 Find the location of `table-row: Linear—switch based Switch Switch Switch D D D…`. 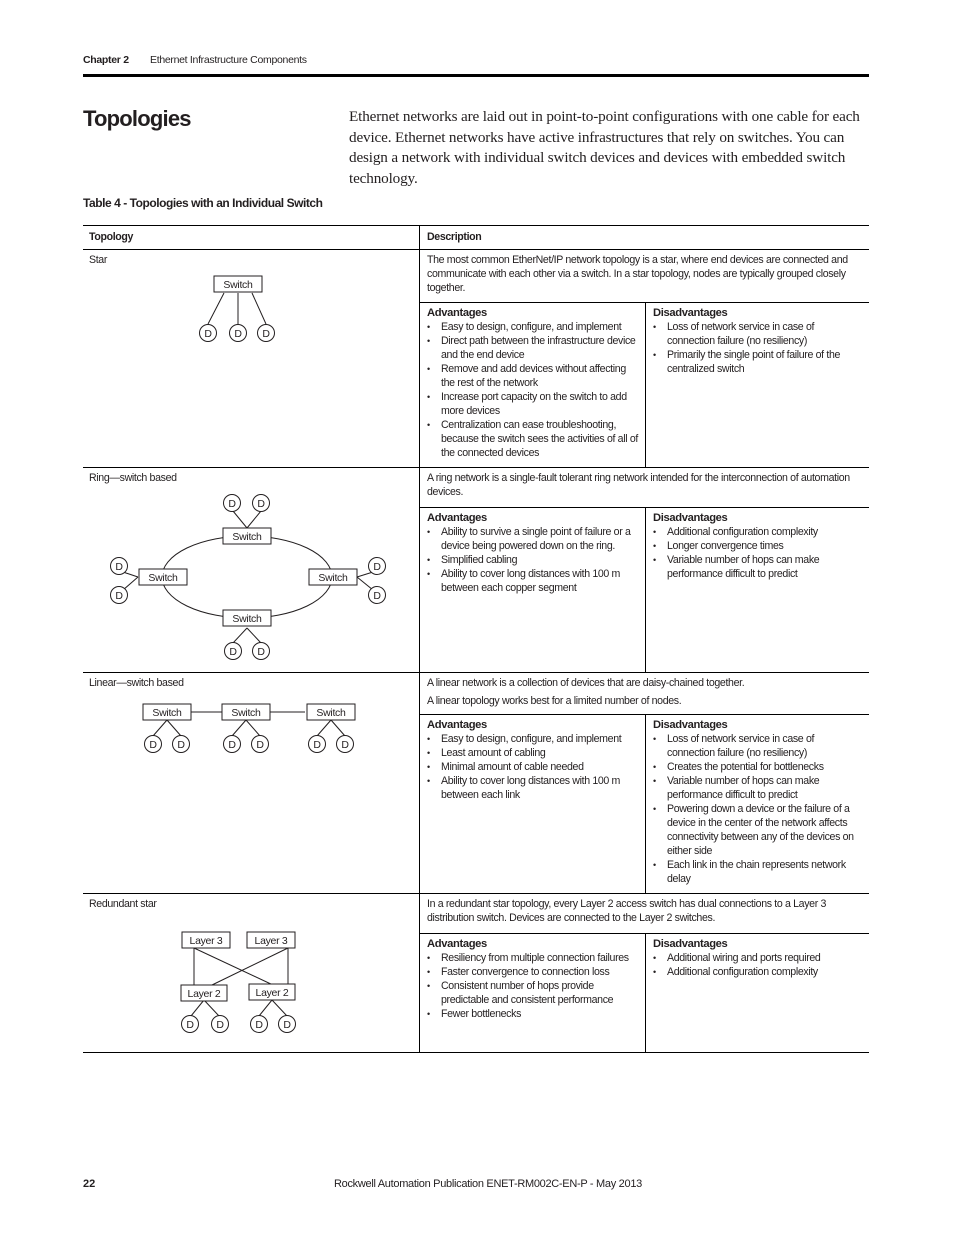

table-row: Linear—switch based Switch Switch Switch D D D… is located at coordinates (476, 783).